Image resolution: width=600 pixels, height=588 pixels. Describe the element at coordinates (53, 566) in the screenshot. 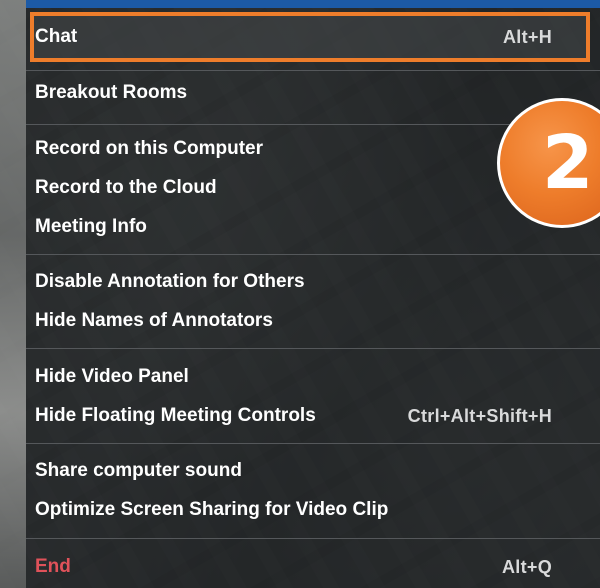

I see `menu-item-label: End` at that location.